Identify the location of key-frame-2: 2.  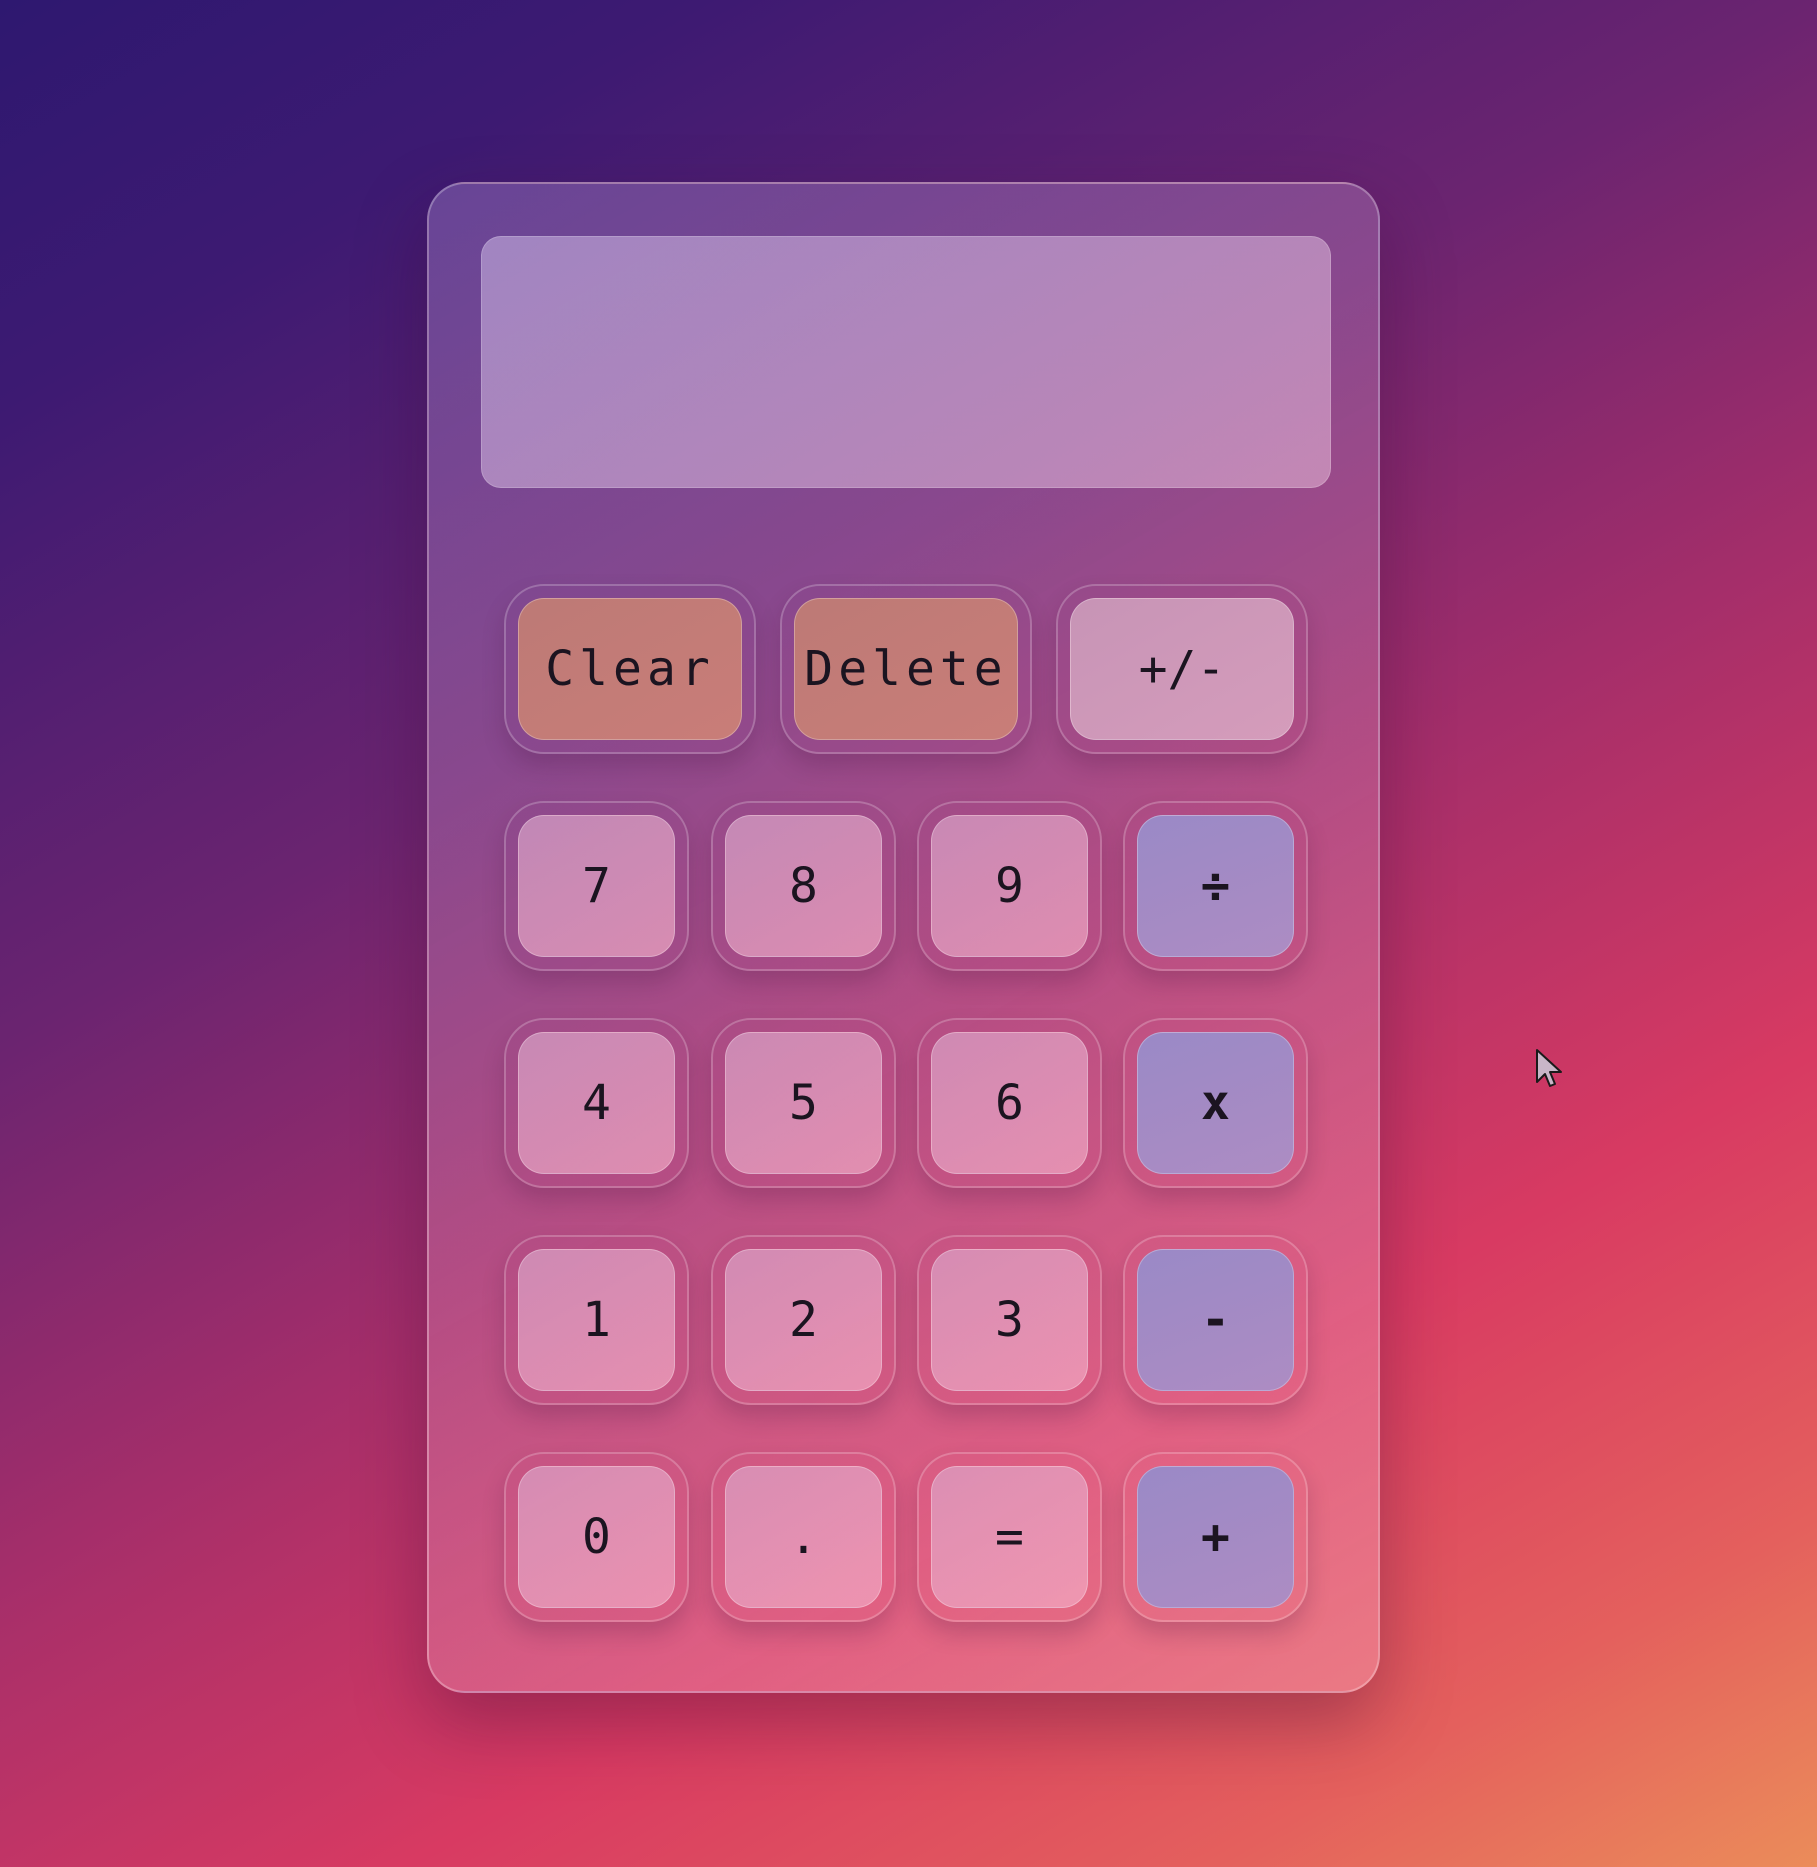
(803, 1320).